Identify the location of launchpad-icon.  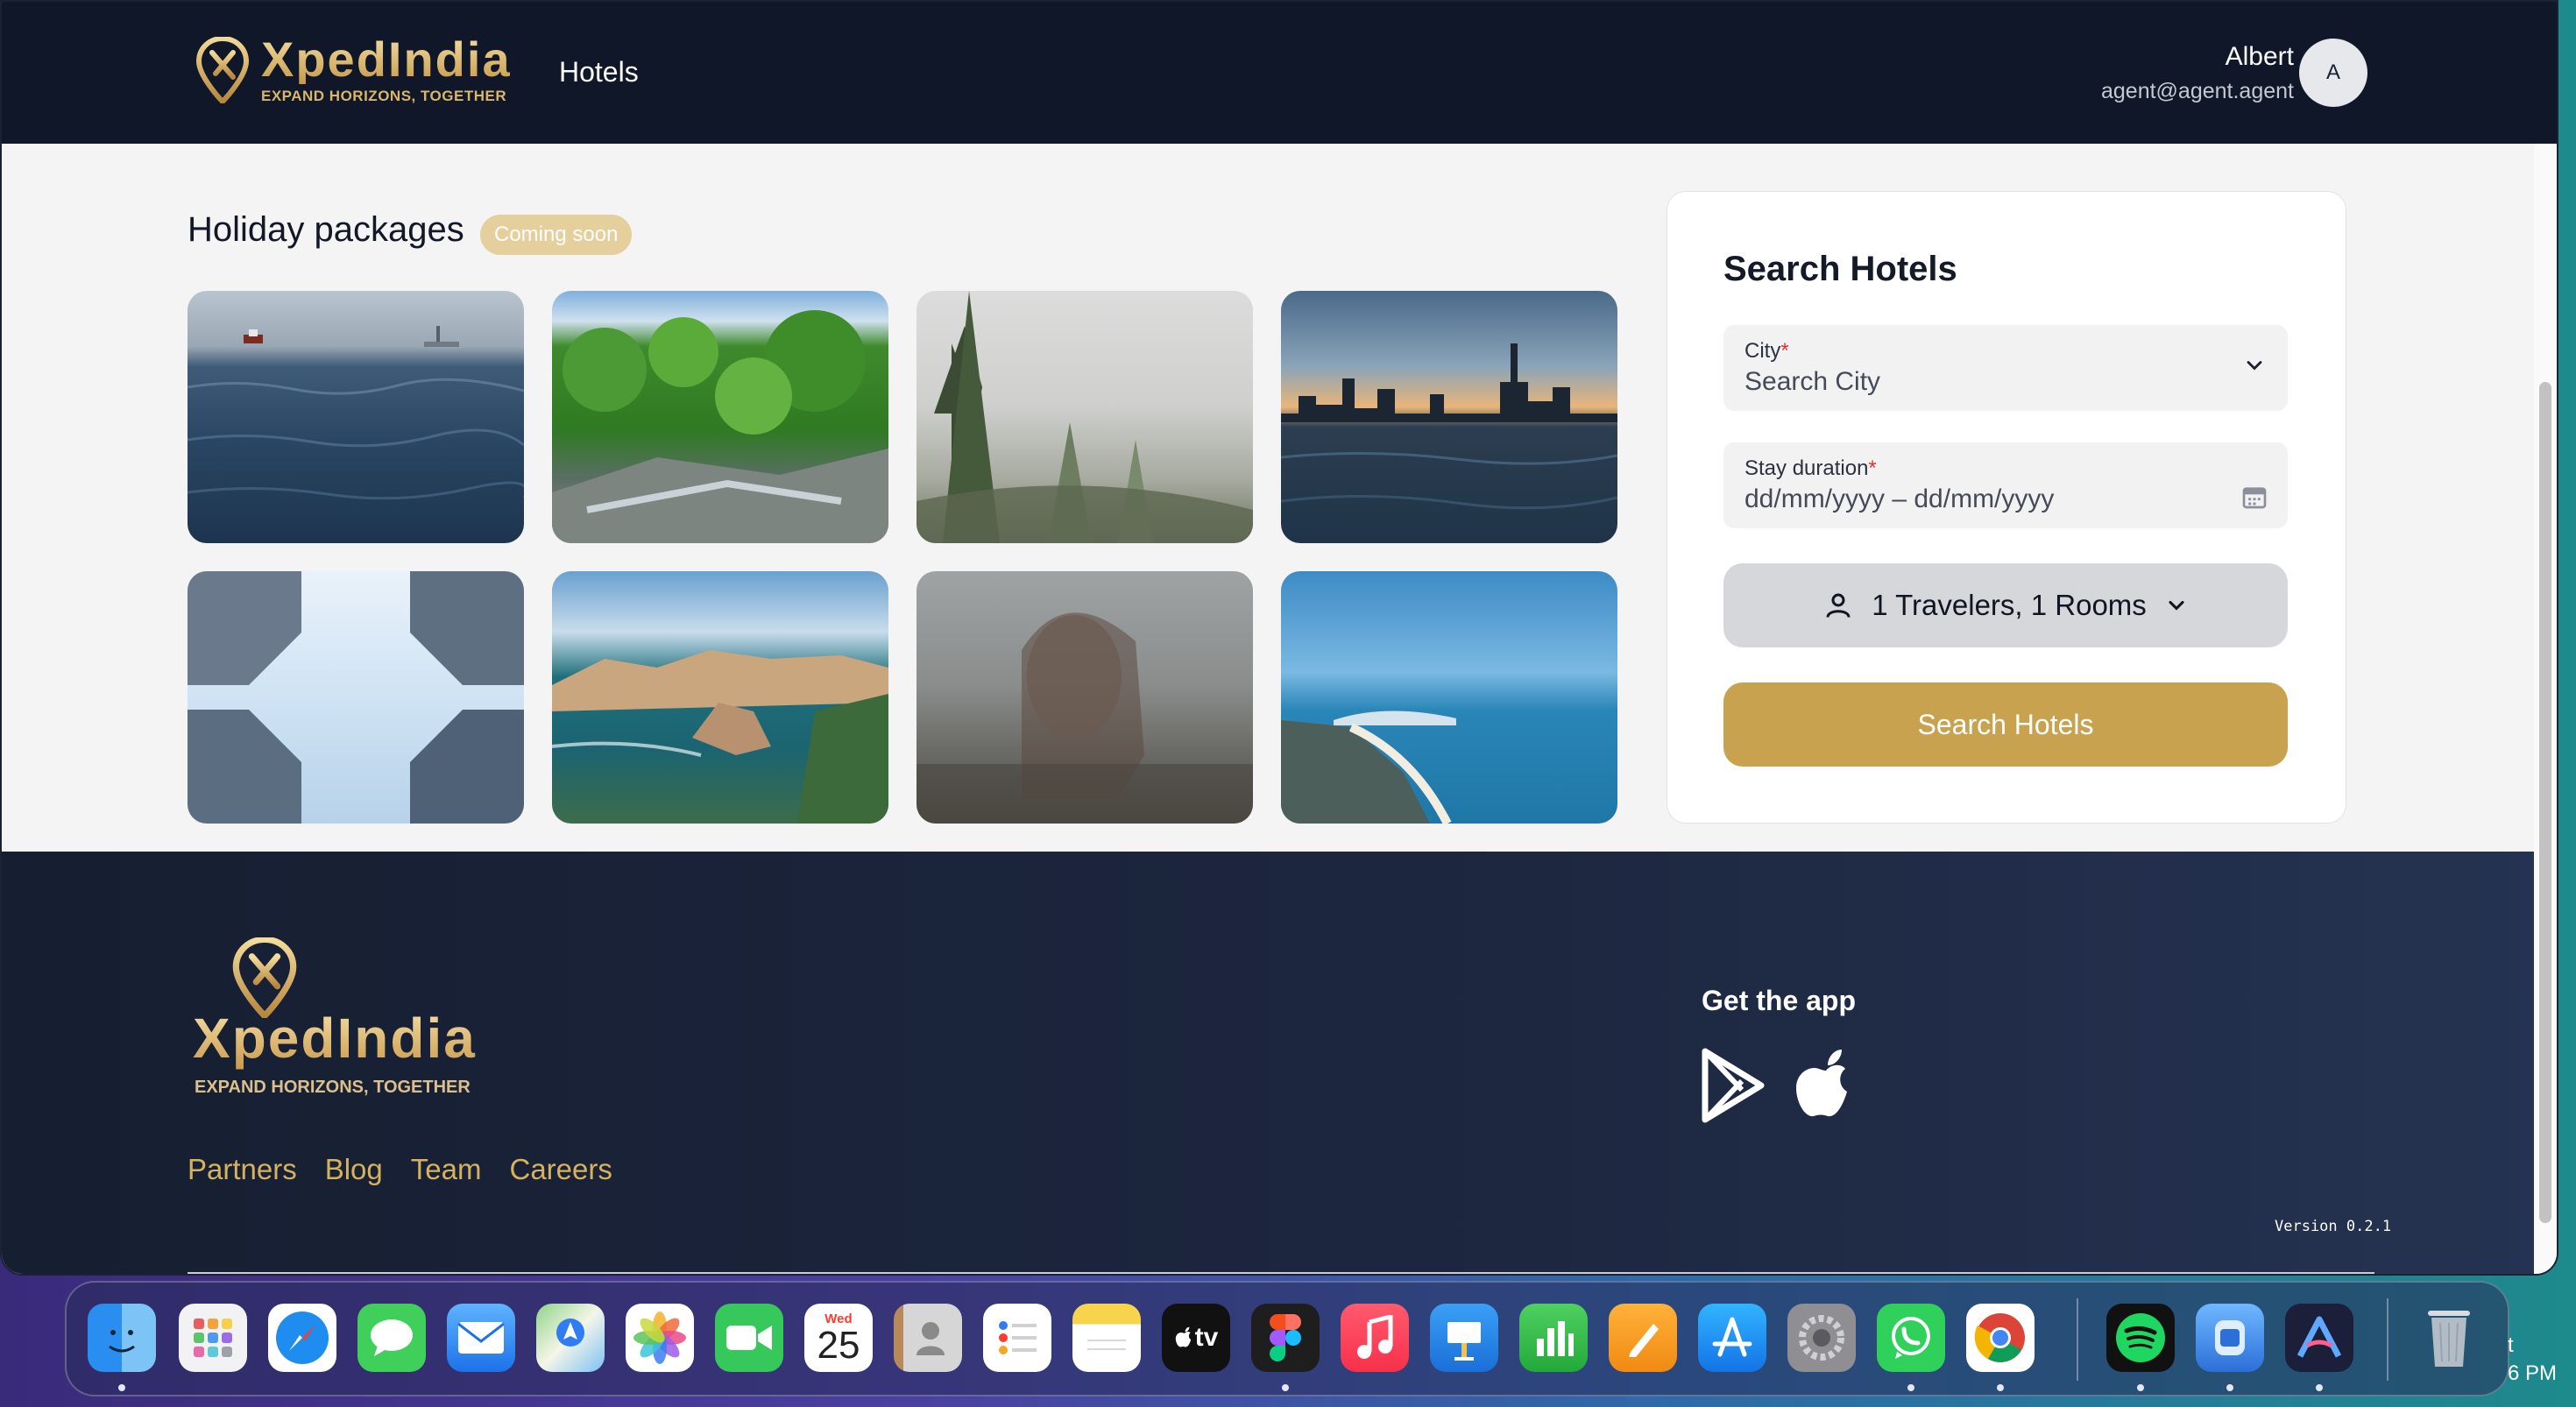
(213, 1338).